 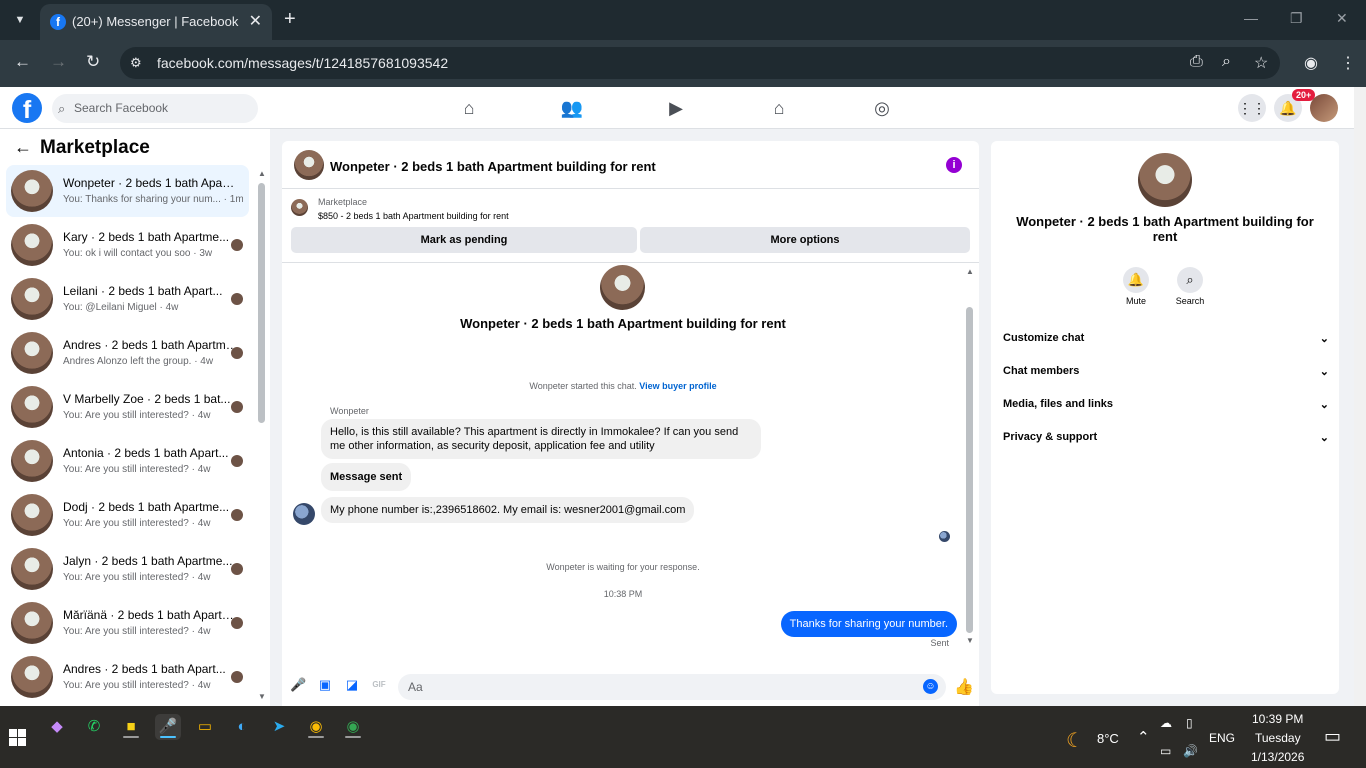 What do you see at coordinates (242, 727) in the screenshot?
I see `edge-icon: ◐` at bounding box center [242, 727].